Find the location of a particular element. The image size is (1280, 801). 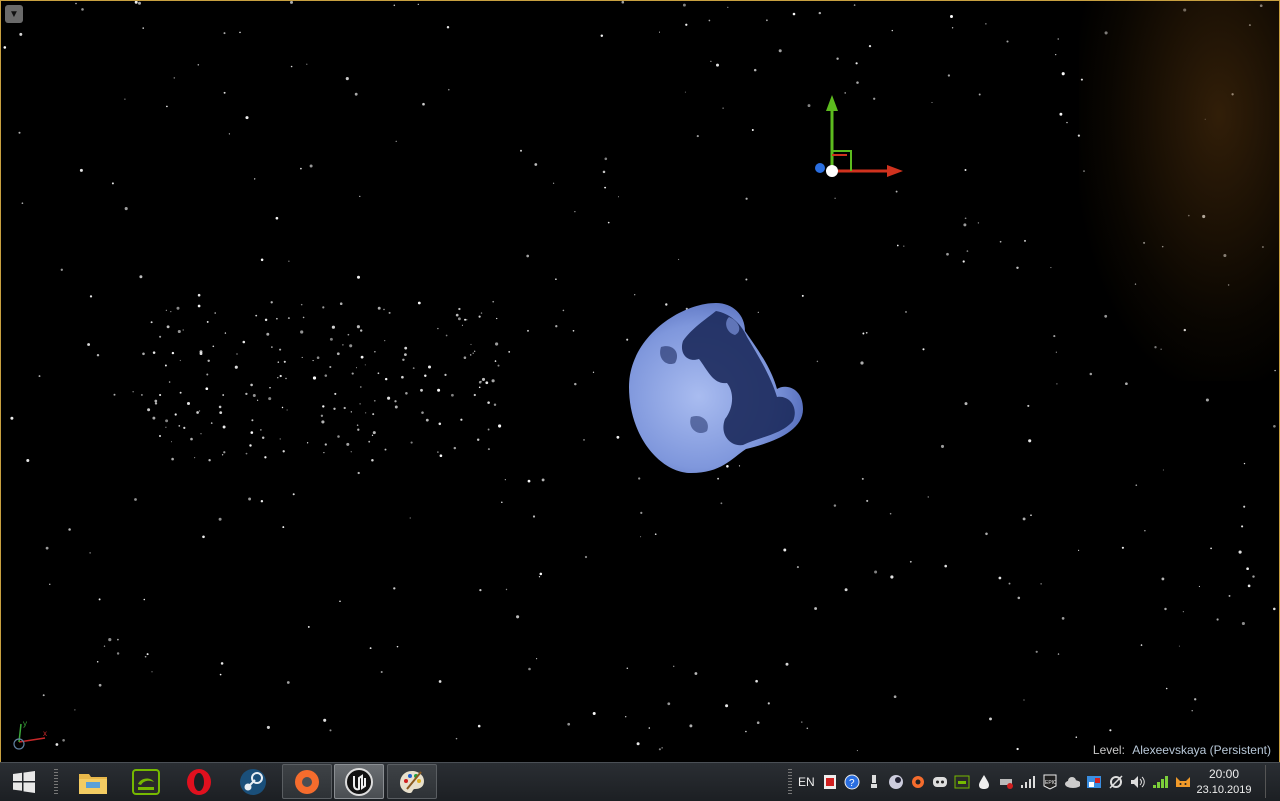

language-indicator: EN is located at coordinates (806, 782).